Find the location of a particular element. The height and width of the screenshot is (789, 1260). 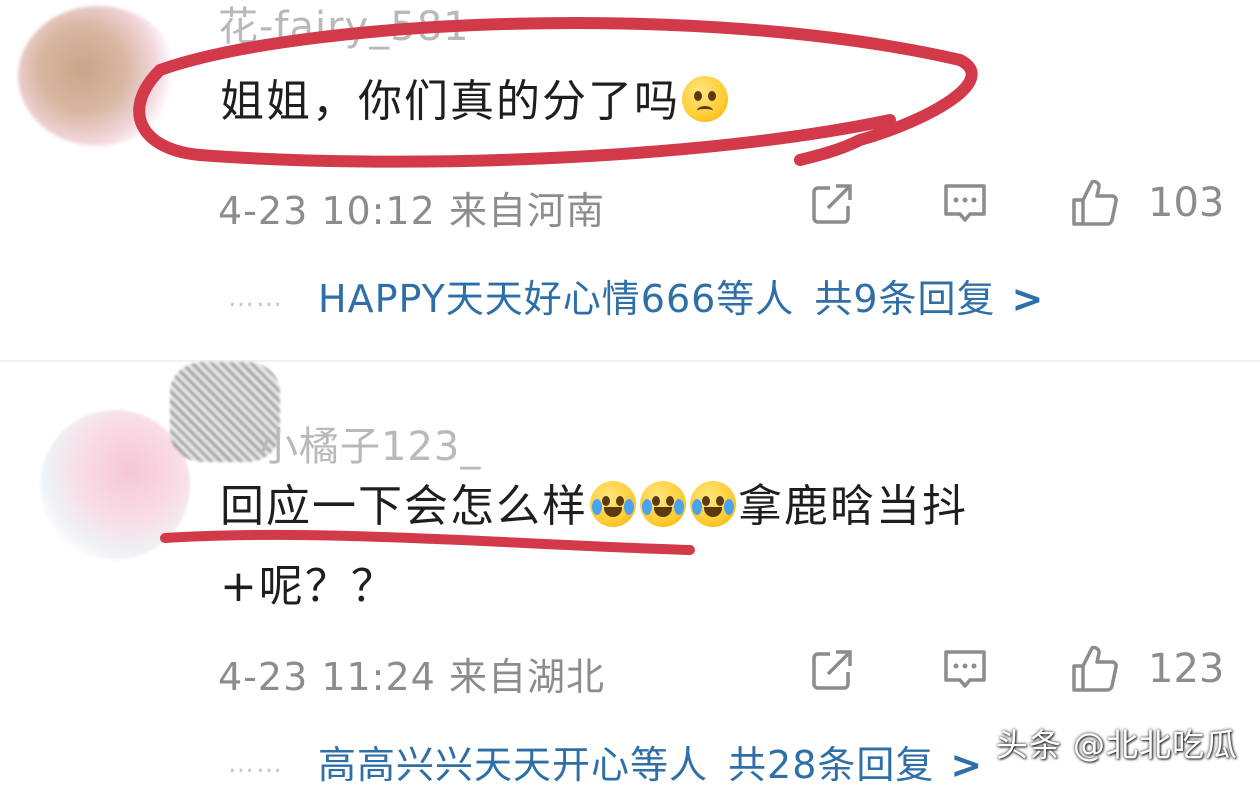

comment-meta: 4-23 11:24 来自湖北 is located at coordinates (411, 673).